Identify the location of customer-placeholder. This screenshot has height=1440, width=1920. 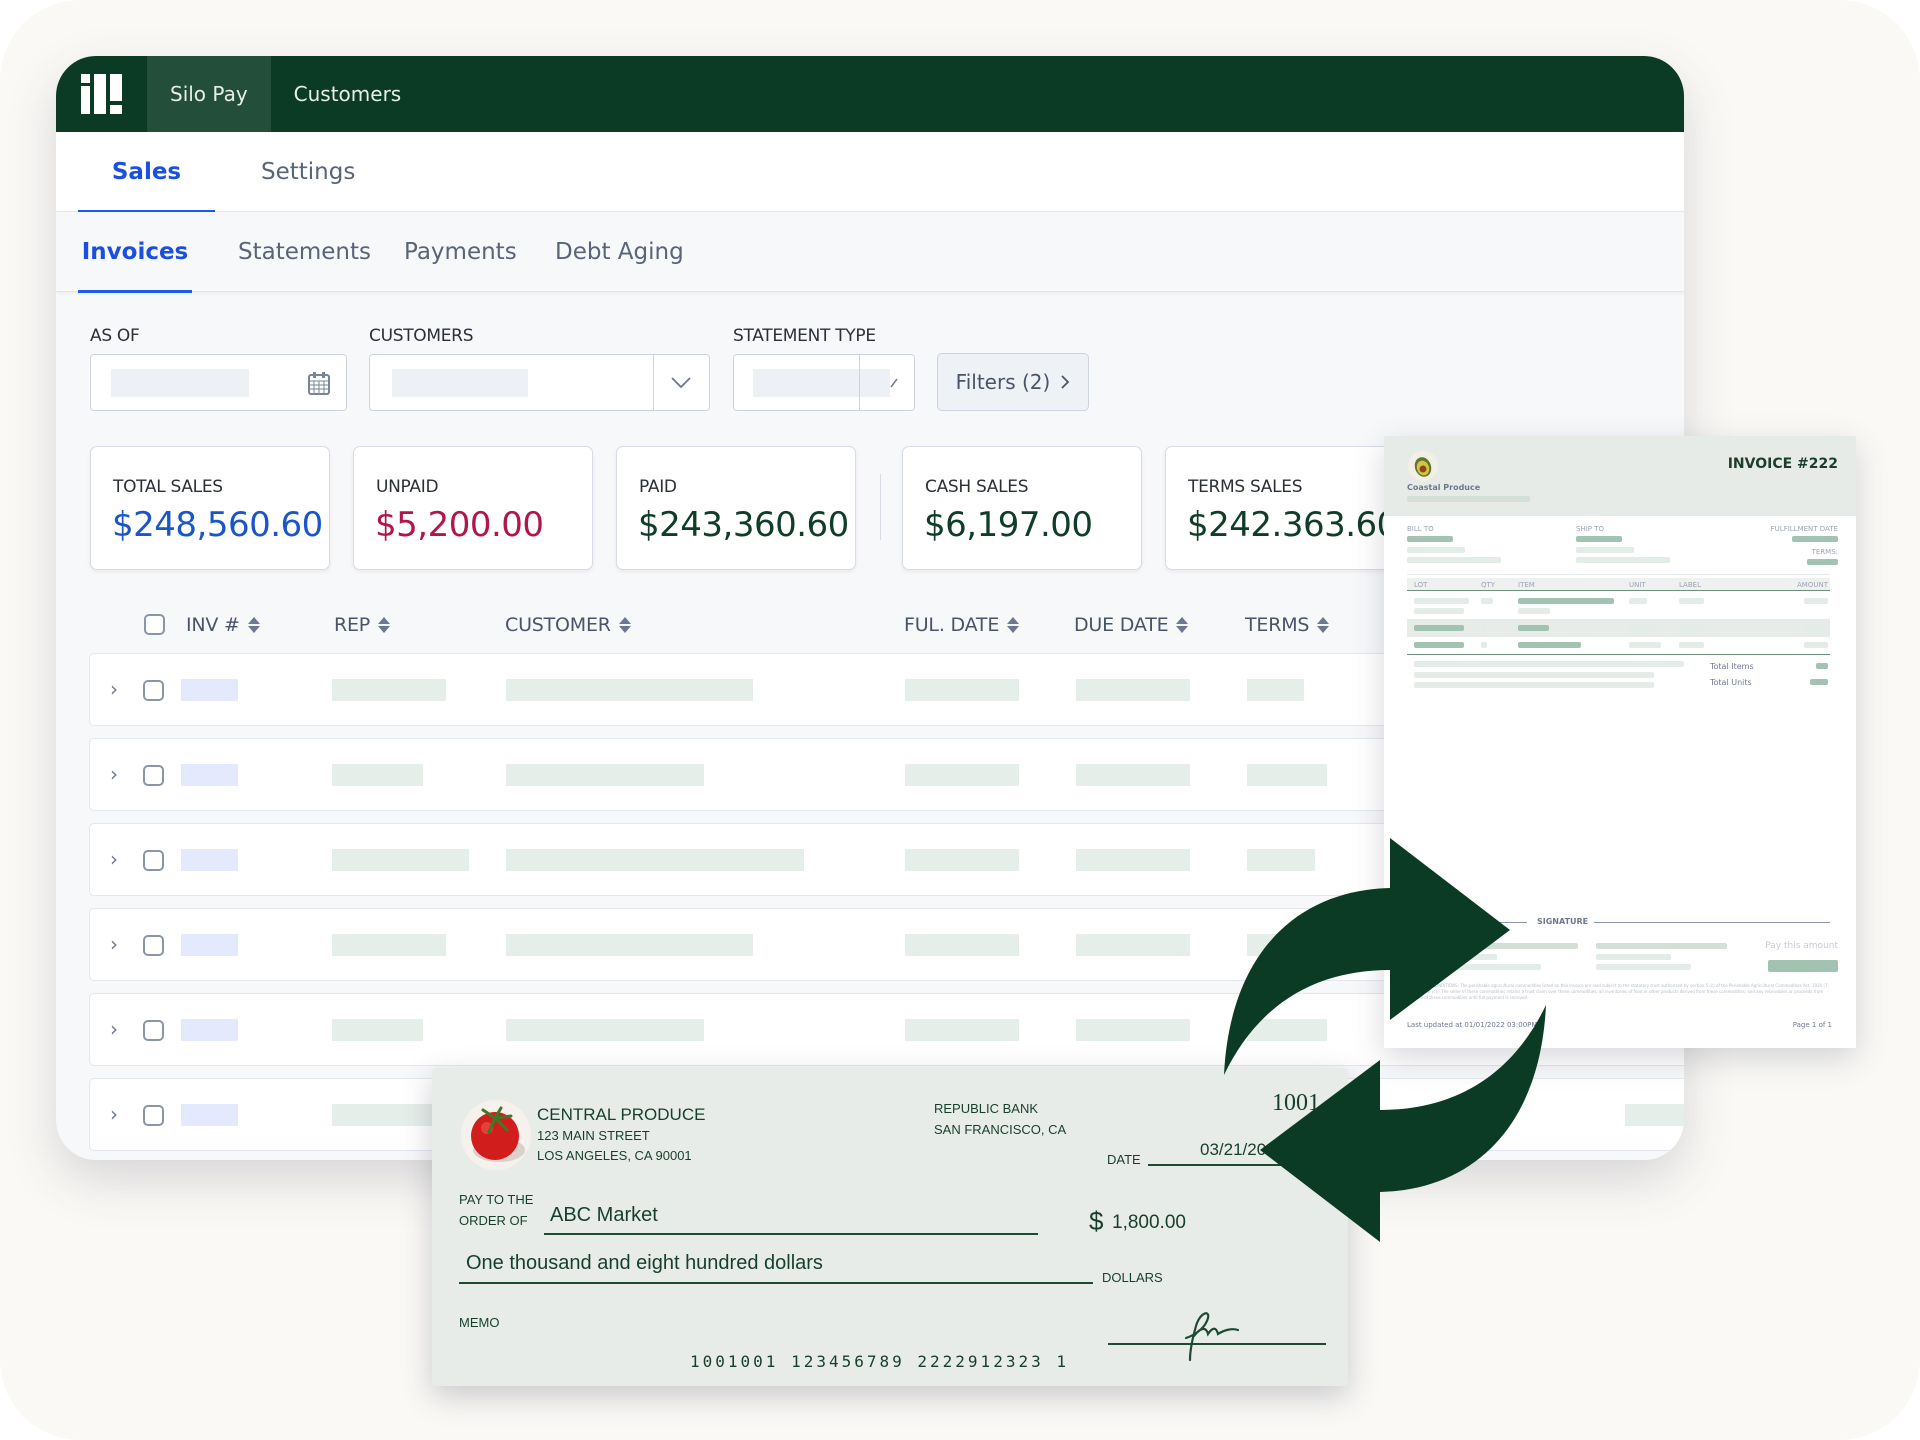
(605, 775).